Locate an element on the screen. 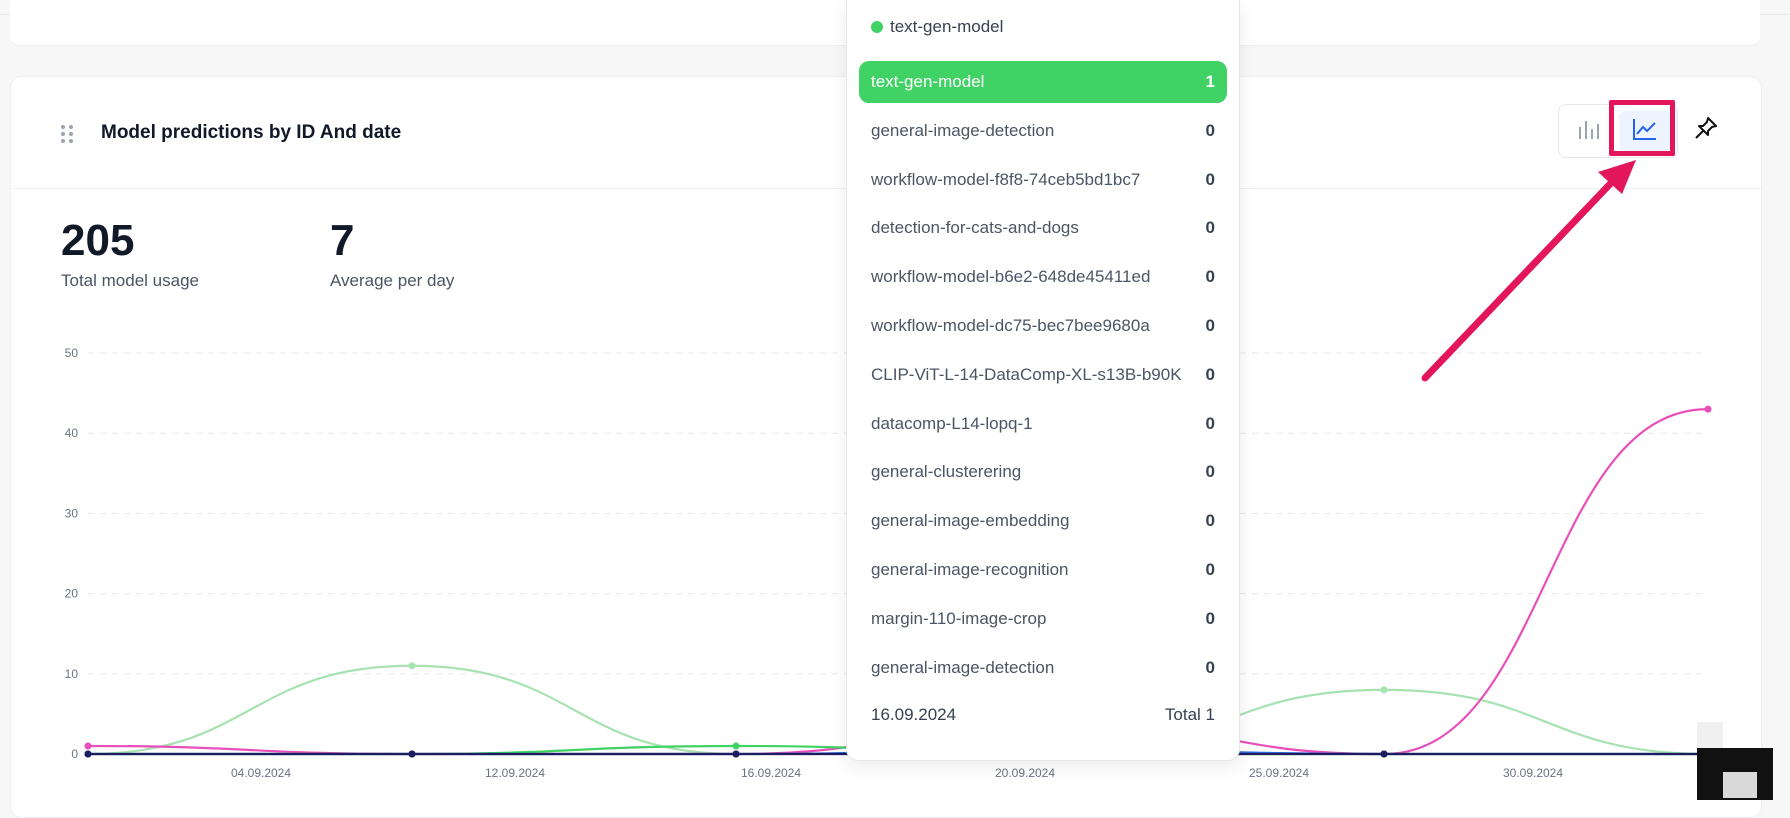 This screenshot has width=1790, height=818. pin-icon is located at coordinates (1706, 130).